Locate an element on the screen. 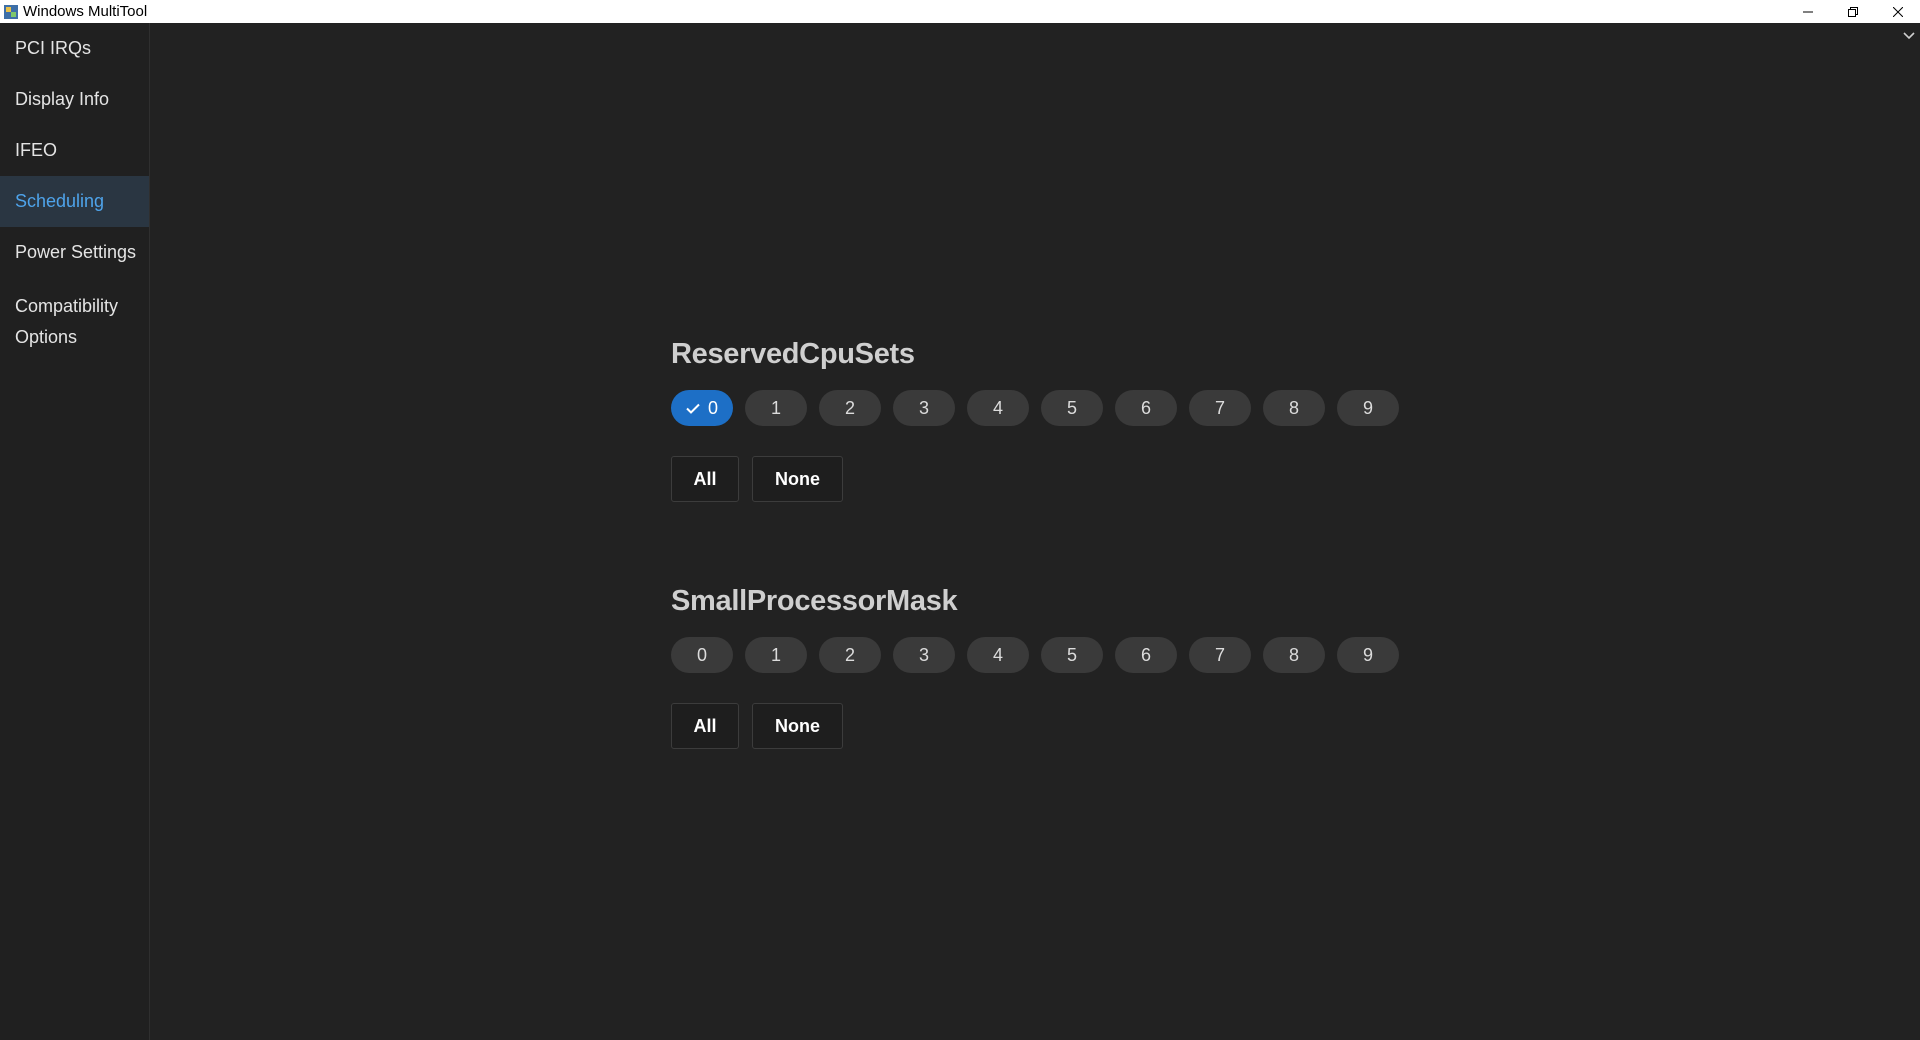 The width and height of the screenshot is (1920, 1040). sidebar-item-label: Display Info is located at coordinates (62, 99).